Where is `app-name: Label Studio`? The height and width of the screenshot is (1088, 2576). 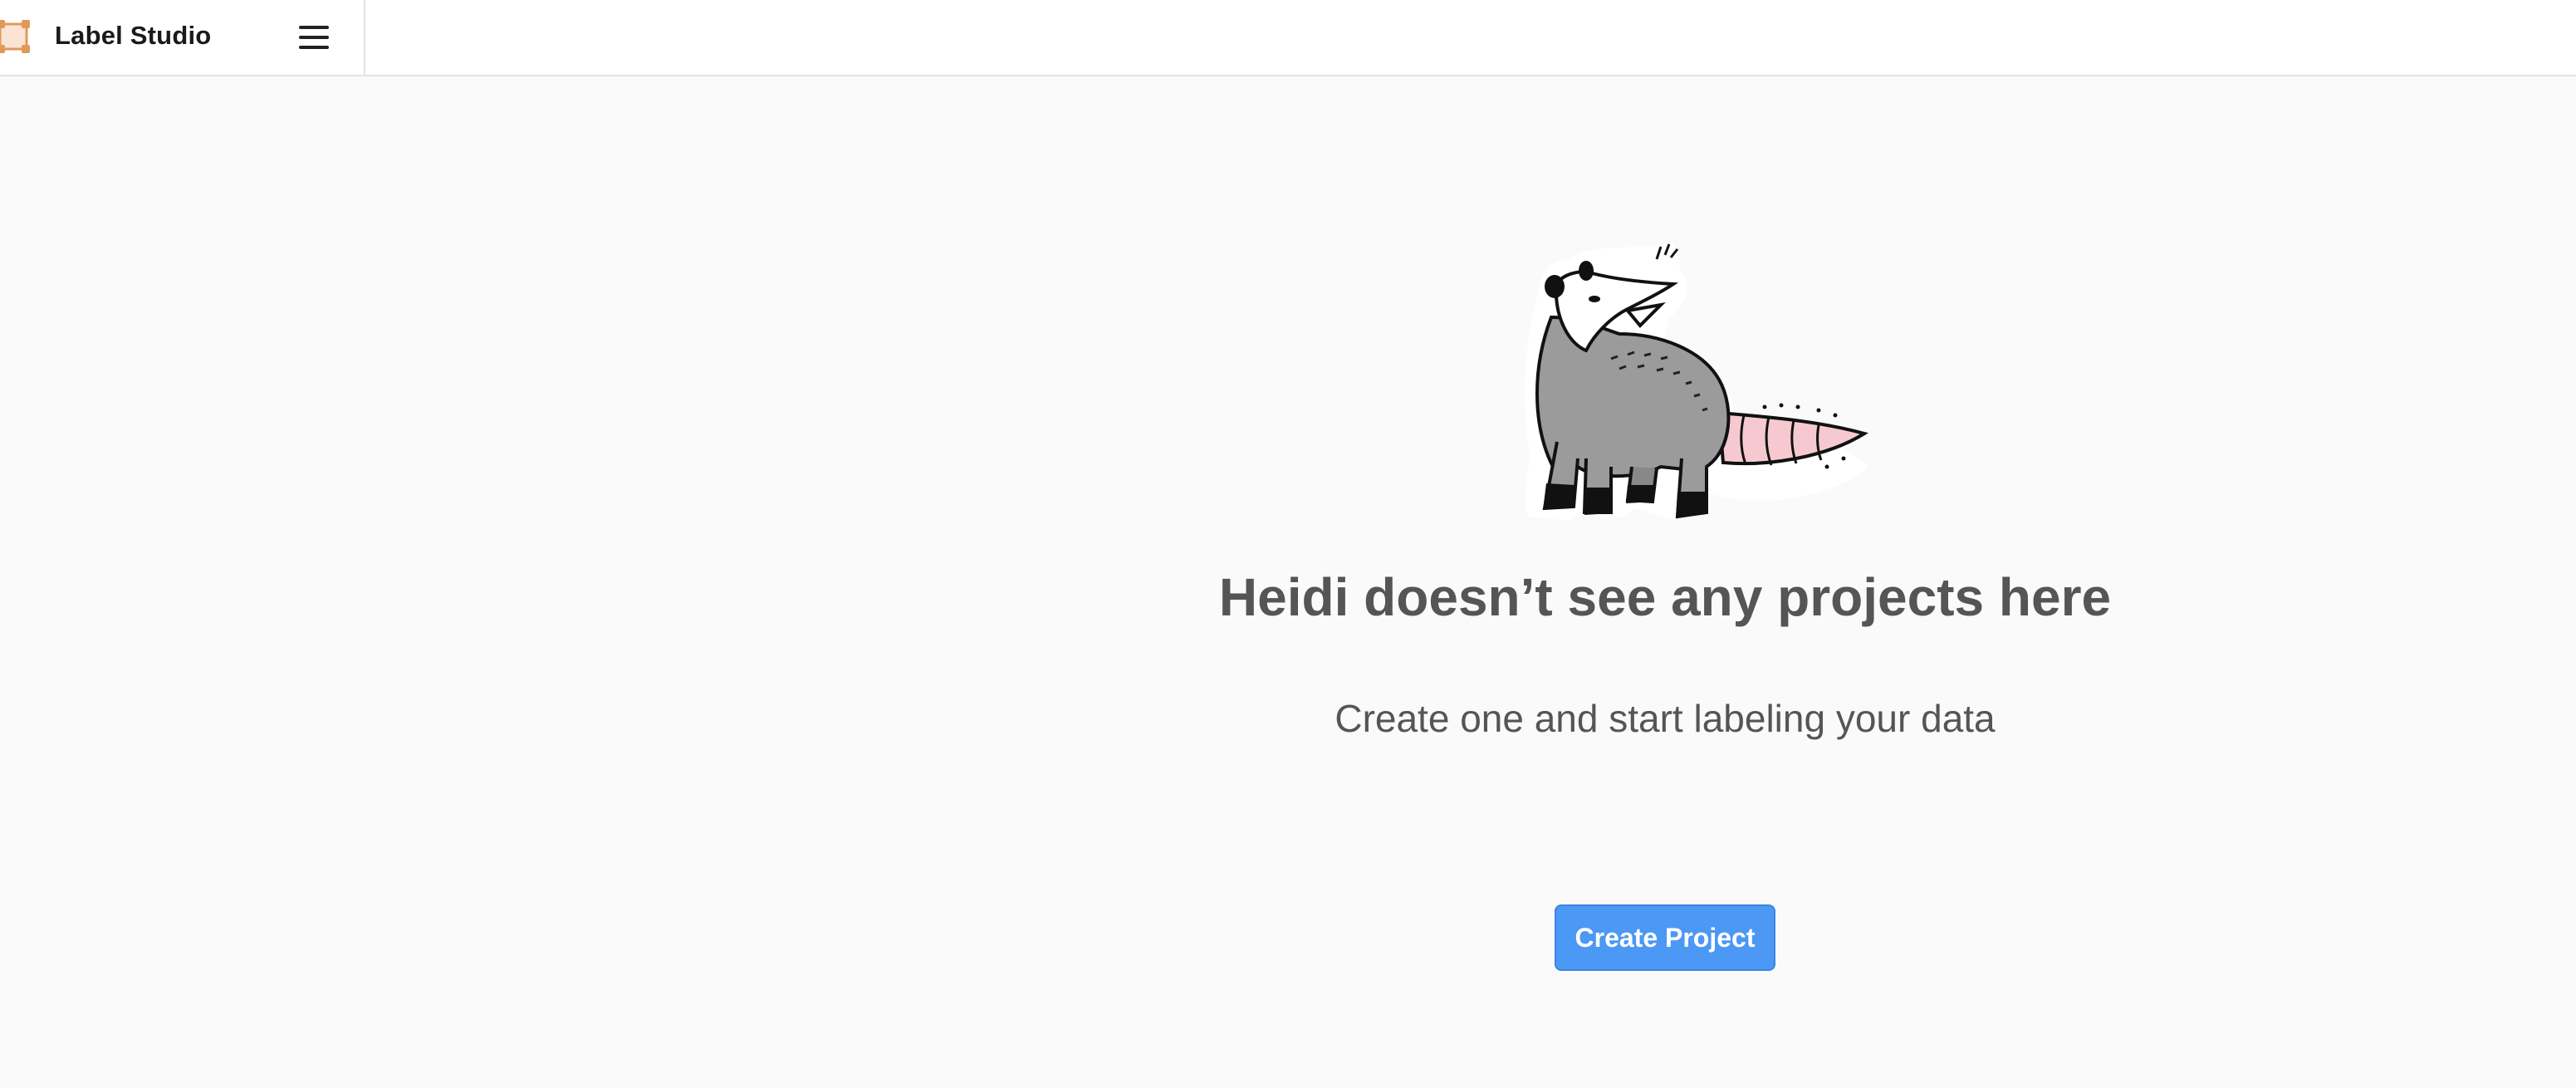
app-name: Label Studio is located at coordinates (133, 36).